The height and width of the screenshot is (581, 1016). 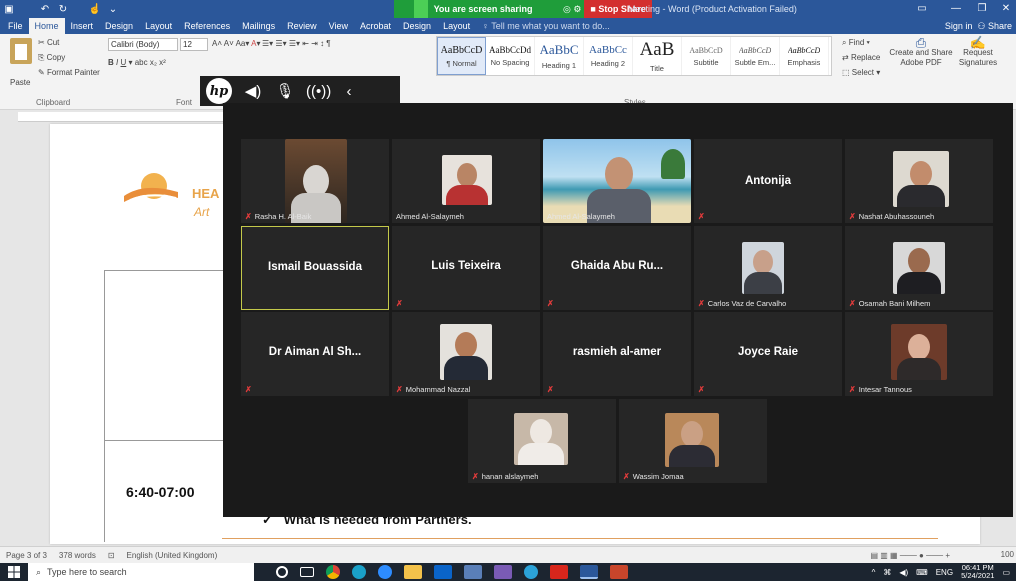 What do you see at coordinates (302, 26) in the screenshot?
I see `tab-review: Review` at bounding box center [302, 26].